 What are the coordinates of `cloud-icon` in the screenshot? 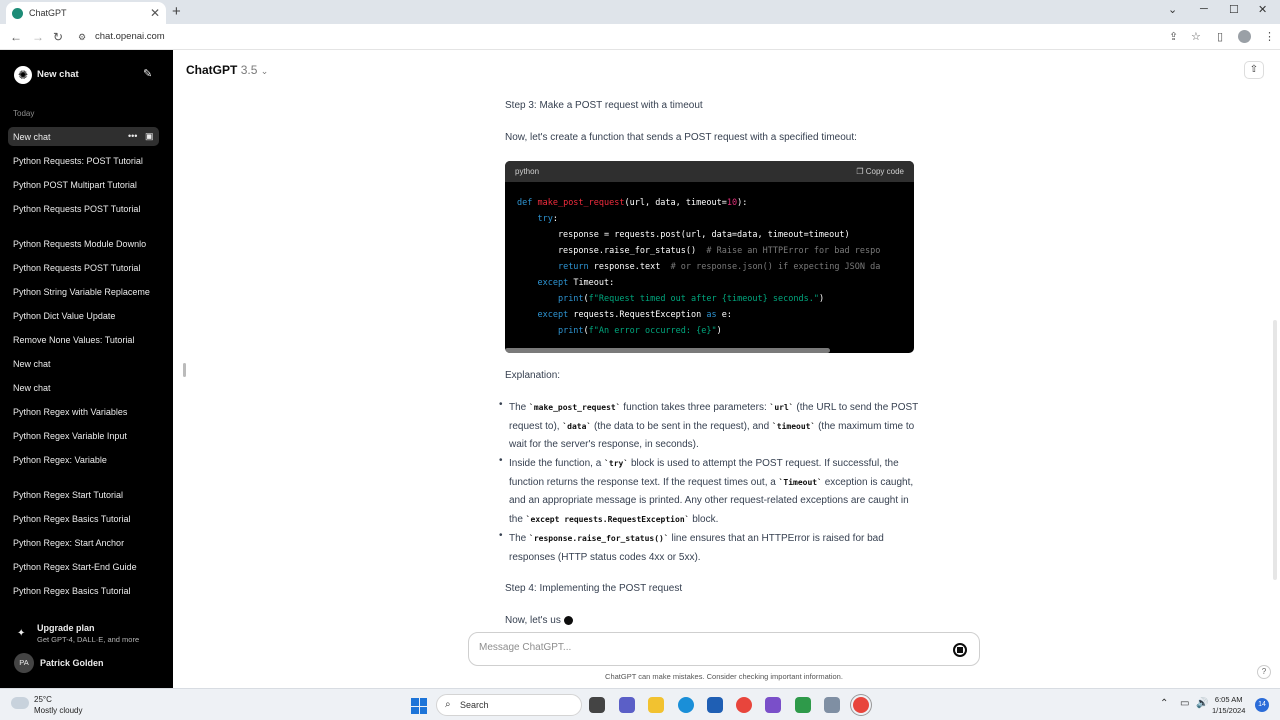 It's located at (20, 703).